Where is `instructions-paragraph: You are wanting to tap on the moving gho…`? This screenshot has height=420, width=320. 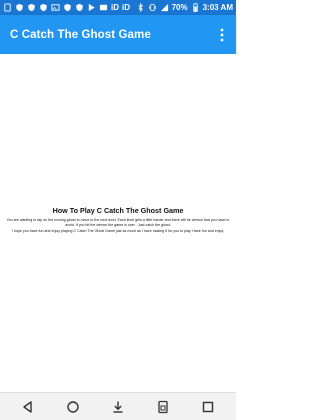
instructions-paragraph: You are wanting to tap on the moving gho… is located at coordinates (118, 222).